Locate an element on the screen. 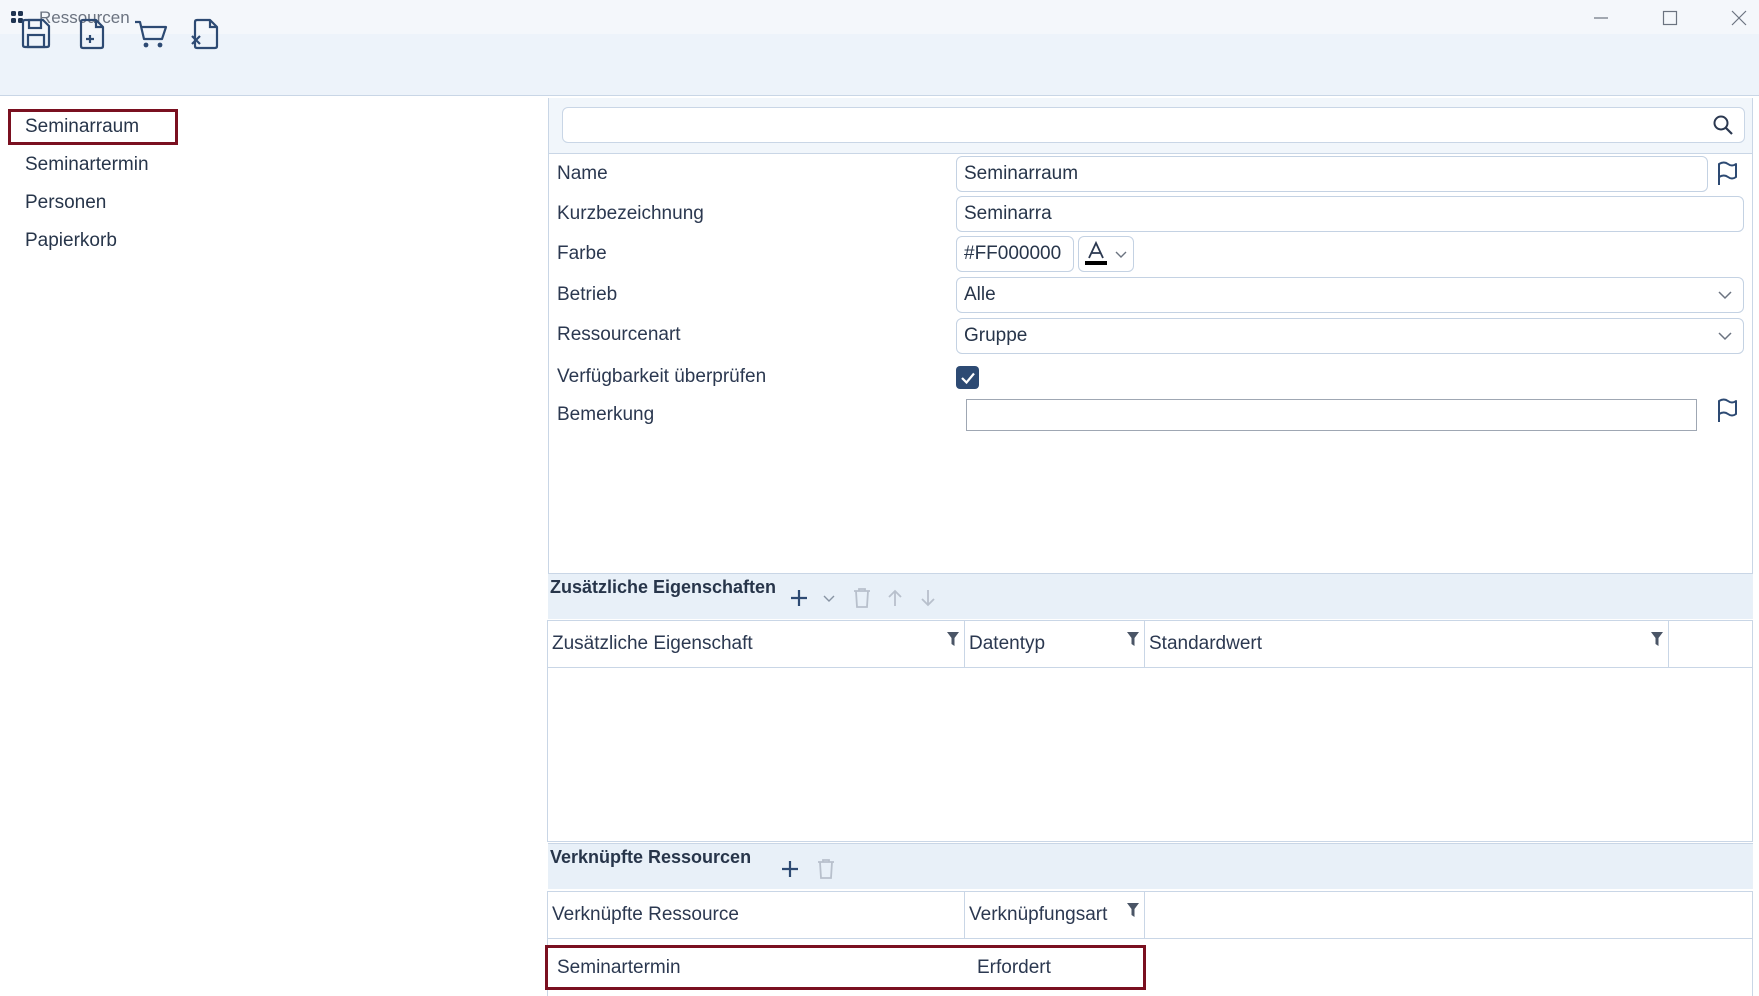 This screenshot has height=996, width=1759. minimize-icon is located at coordinates (1601, 18).